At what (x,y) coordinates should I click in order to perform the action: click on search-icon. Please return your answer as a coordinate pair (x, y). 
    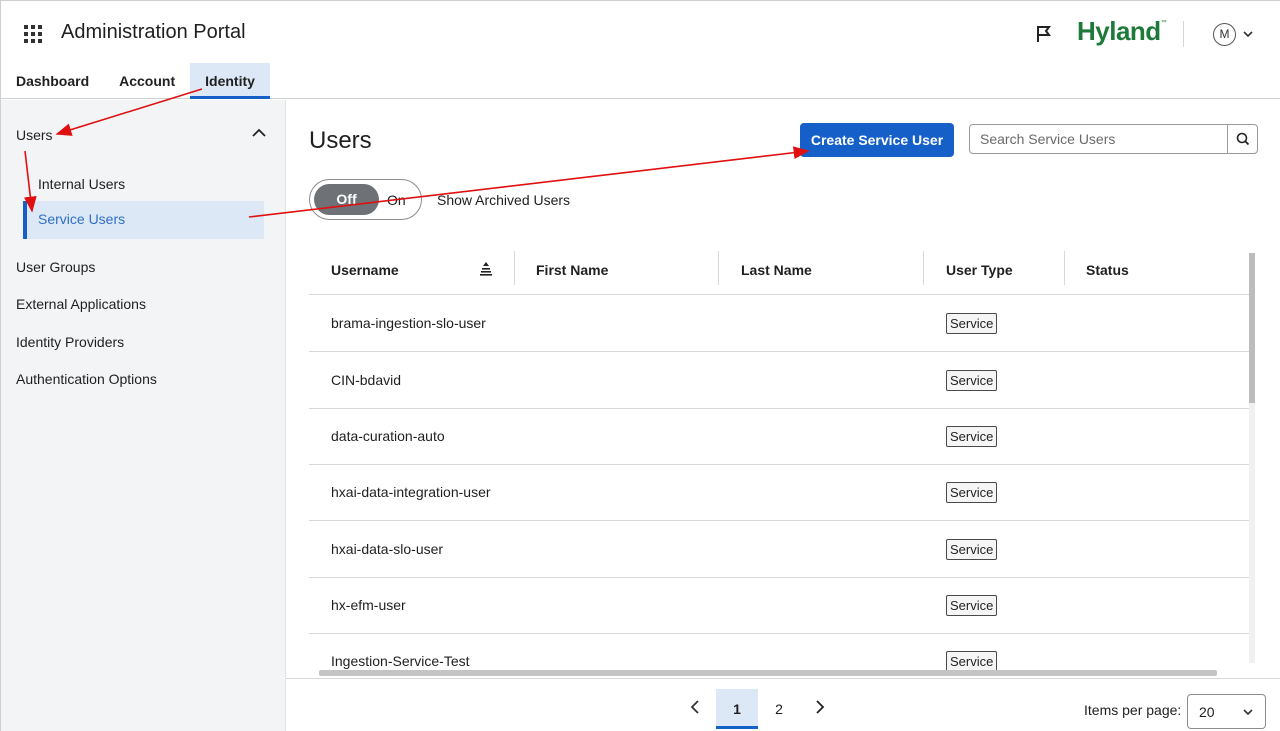
    Looking at the image, I should click on (1243, 139).